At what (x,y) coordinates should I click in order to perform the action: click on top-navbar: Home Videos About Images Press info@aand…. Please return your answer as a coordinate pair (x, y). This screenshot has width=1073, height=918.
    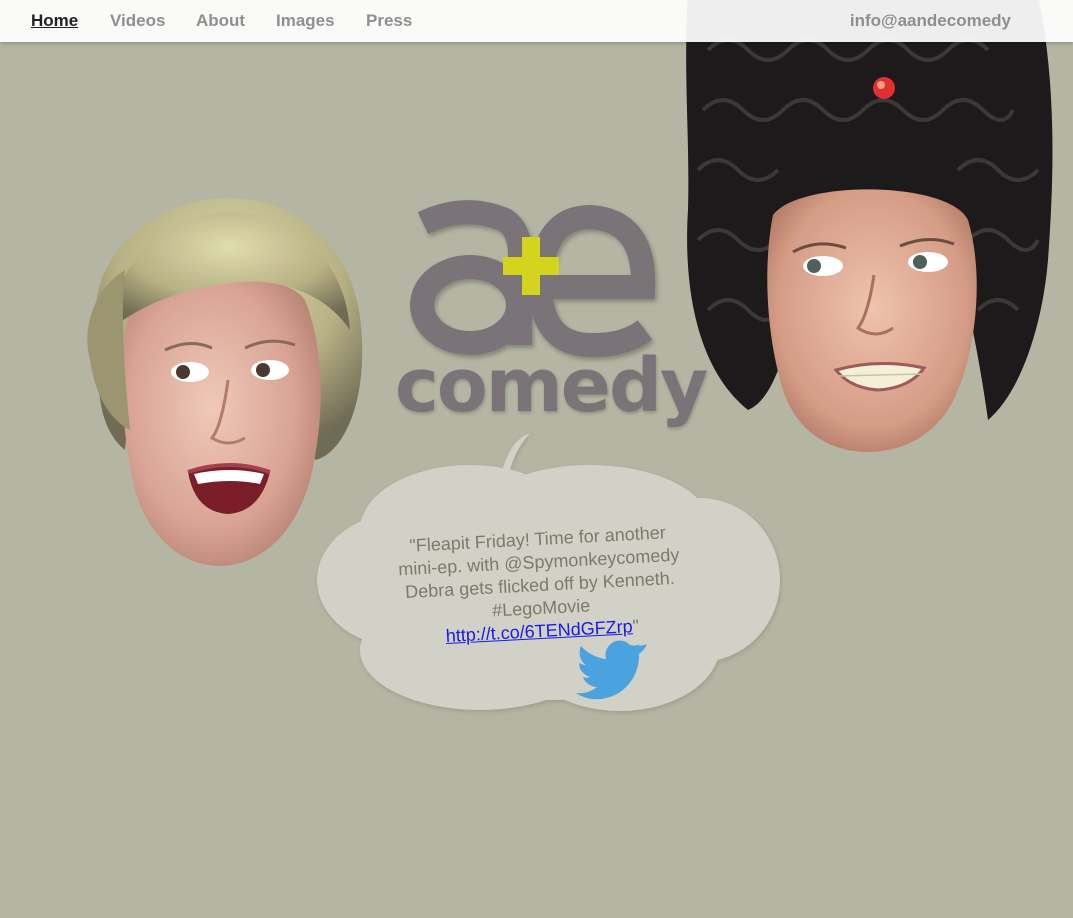
    Looking at the image, I should click on (536, 21).